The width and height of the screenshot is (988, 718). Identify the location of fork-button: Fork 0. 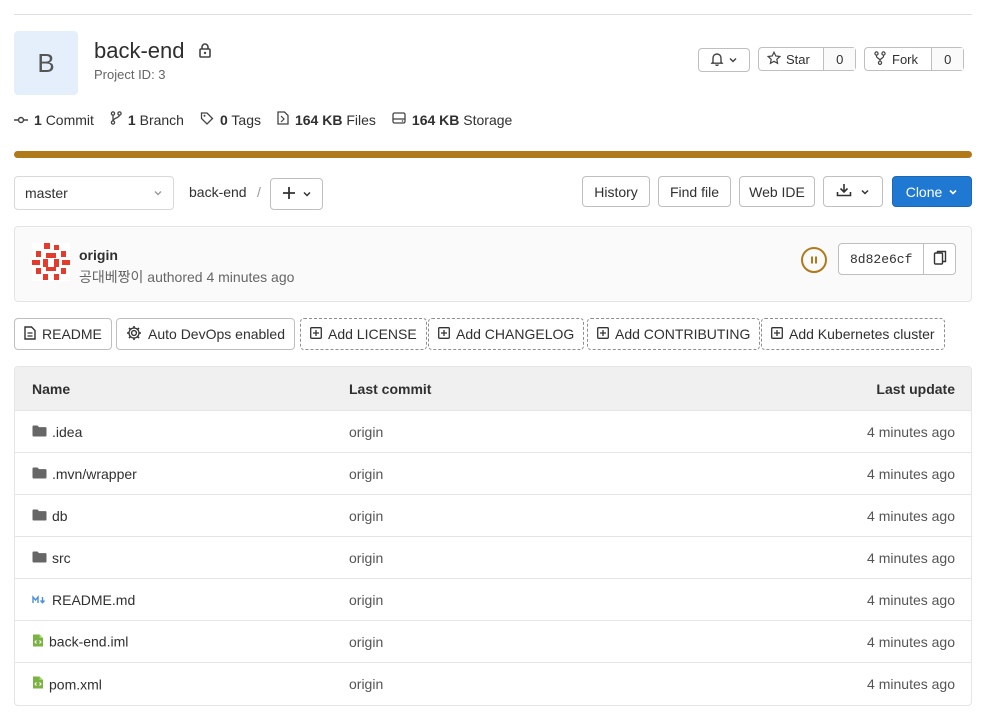
(914, 59).